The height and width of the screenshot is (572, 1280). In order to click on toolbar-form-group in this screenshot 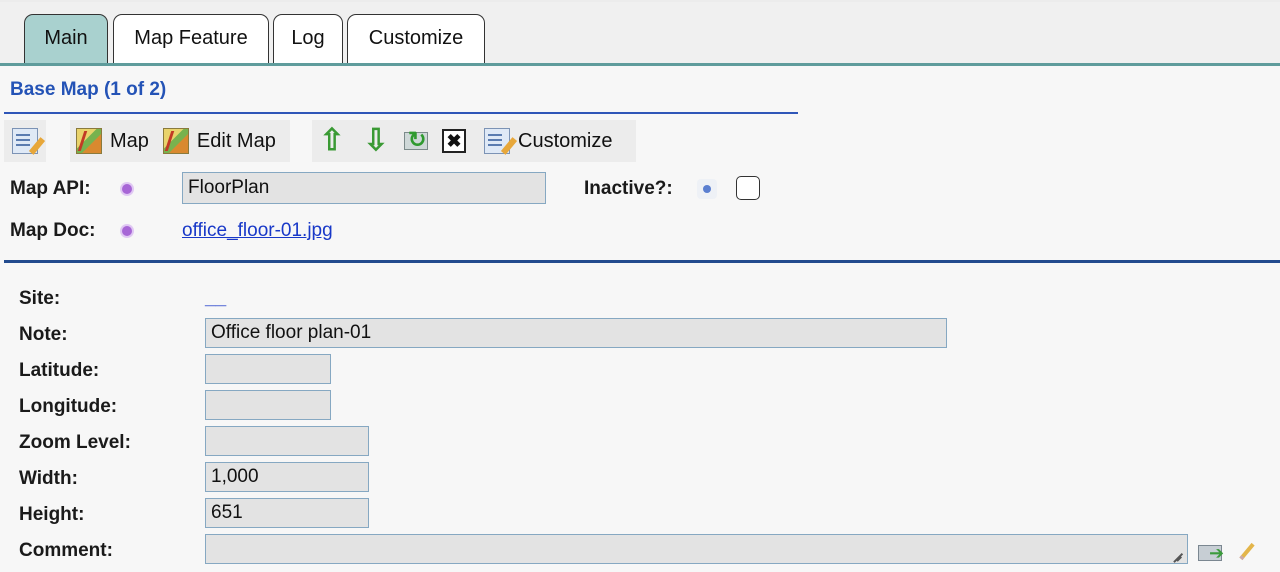, I will do `click(25, 141)`.